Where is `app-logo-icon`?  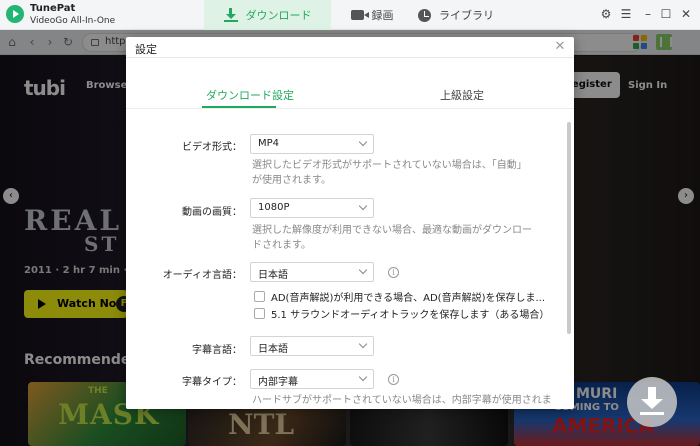 app-logo-icon is located at coordinates (15, 14).